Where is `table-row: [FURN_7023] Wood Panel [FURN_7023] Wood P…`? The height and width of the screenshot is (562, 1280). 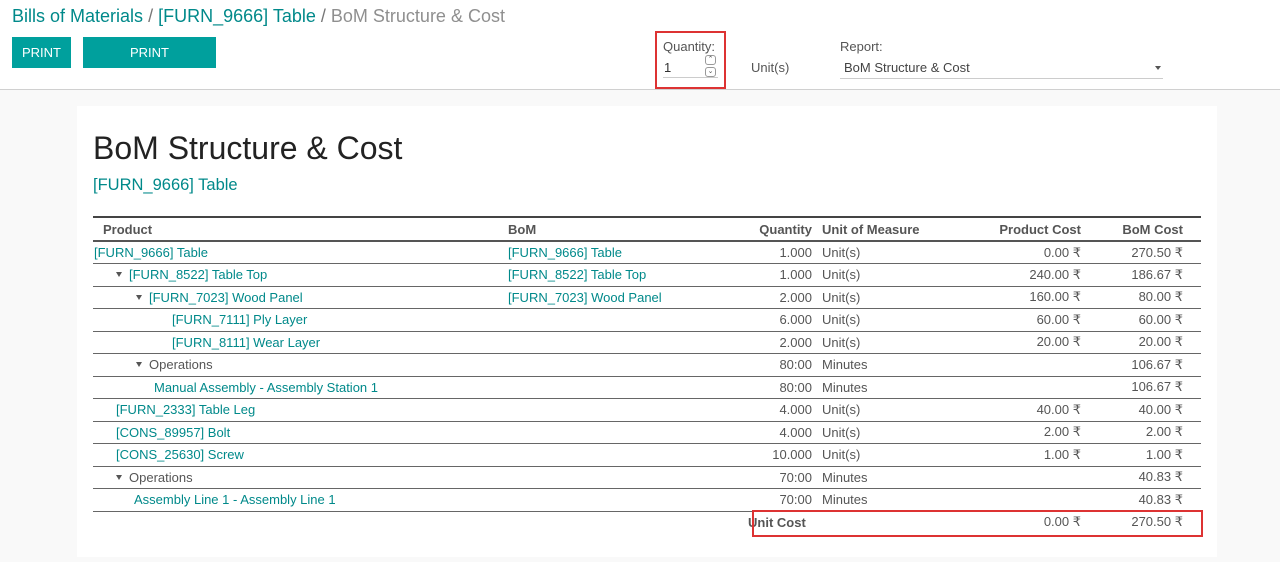
table-row: [FURN_7023] Wood Panel [FURN_7023] Wood P… is located at coordinates (647, 297).